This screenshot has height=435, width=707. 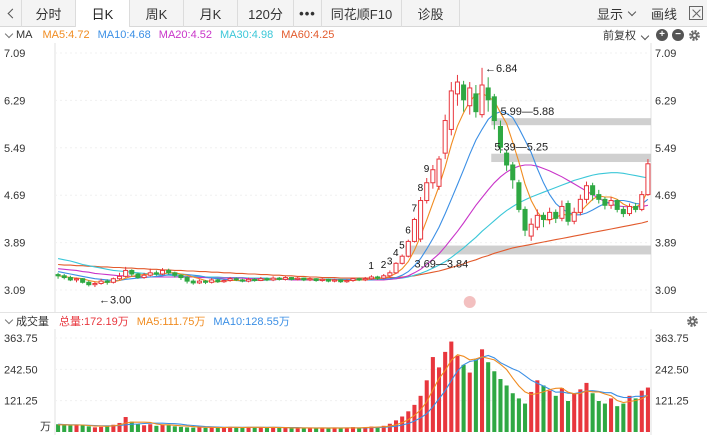 I want to click on close-button, so click(x=696, y=13).